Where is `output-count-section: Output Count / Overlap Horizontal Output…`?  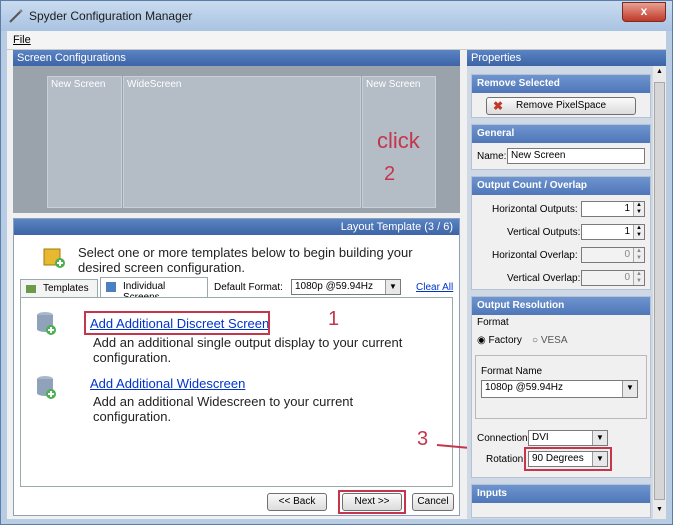
output-count-section: Output Count / Overlap Horizontal Output… is located at coordinates (561, 233).